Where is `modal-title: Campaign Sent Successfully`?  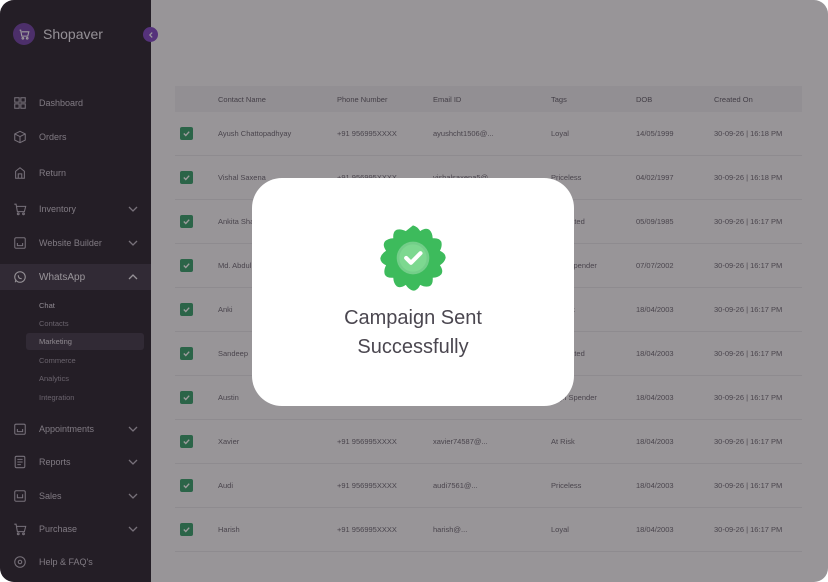
modal-title: Campaign Sent Successfully is located at coordinates (413, 333).